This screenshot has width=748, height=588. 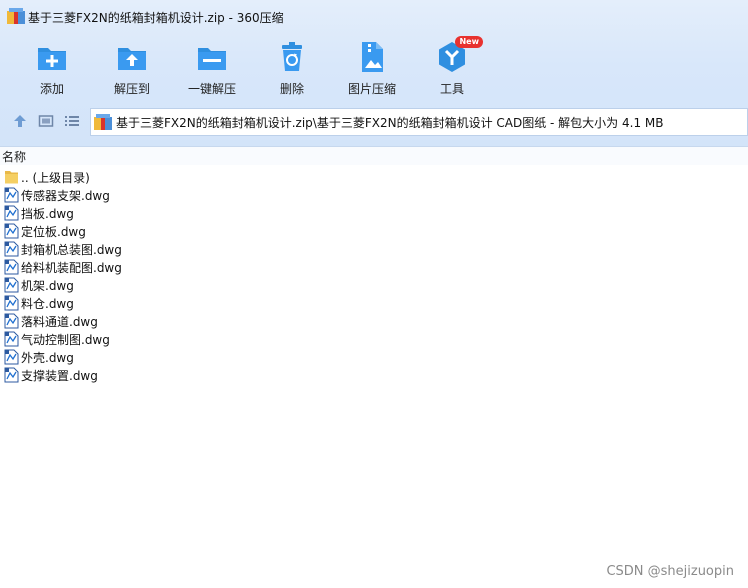 What do you see at coordinates (11, 177) in the screenshot?
I see `folder-icon` at bounding box center [11, 177].